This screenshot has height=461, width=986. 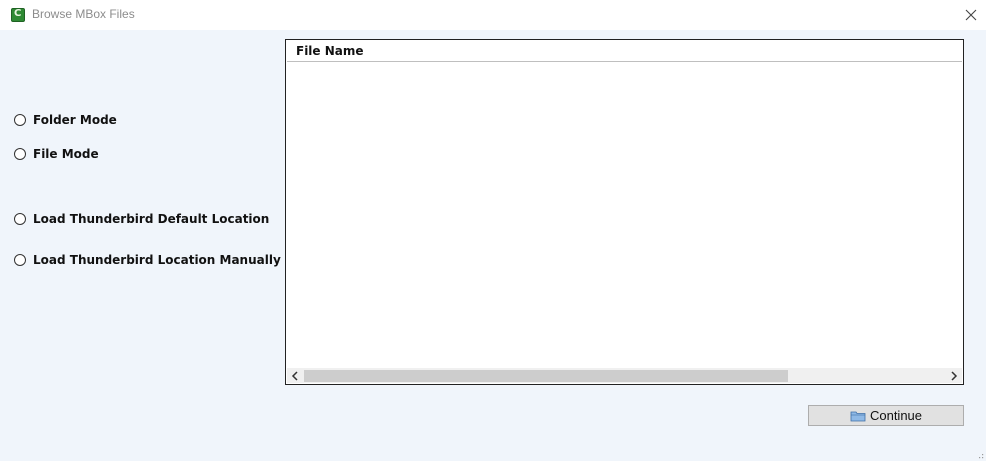 I want to click on column-header-label: File Name, so click(x=330, y=51).